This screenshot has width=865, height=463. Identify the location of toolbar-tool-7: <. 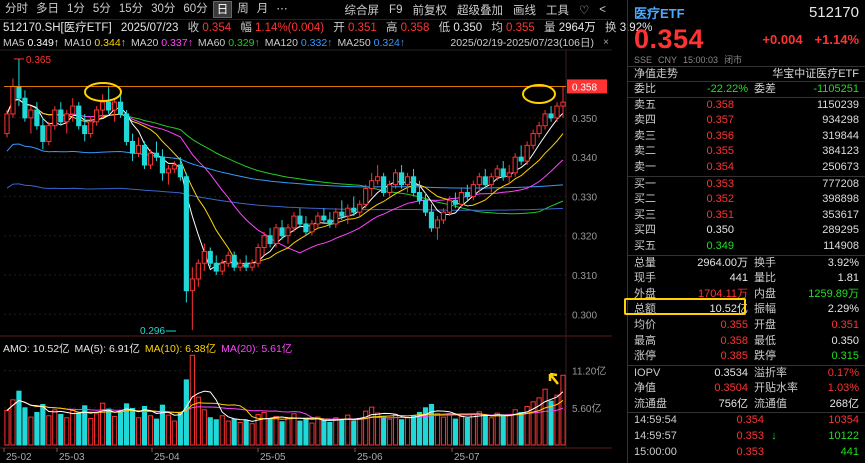
(602, 10).